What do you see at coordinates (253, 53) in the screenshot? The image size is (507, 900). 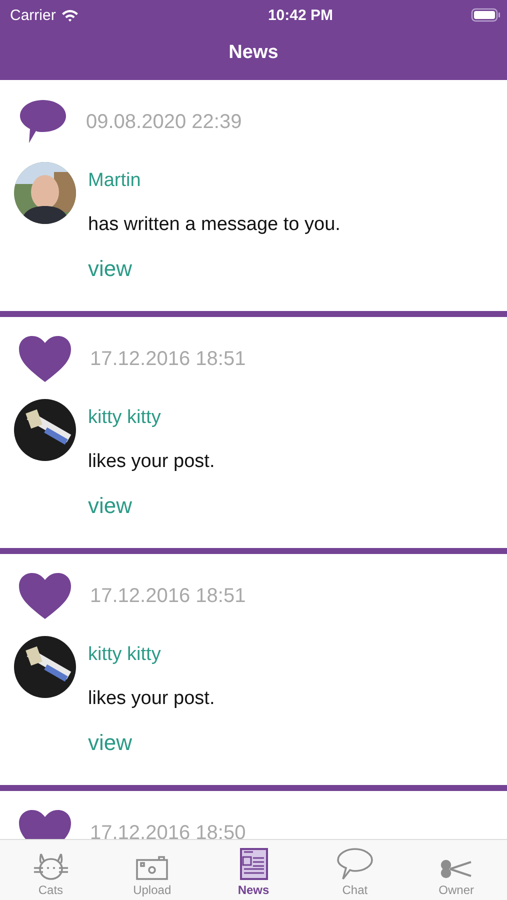 I see `nav-title: News` at bounding box center [253, 53].